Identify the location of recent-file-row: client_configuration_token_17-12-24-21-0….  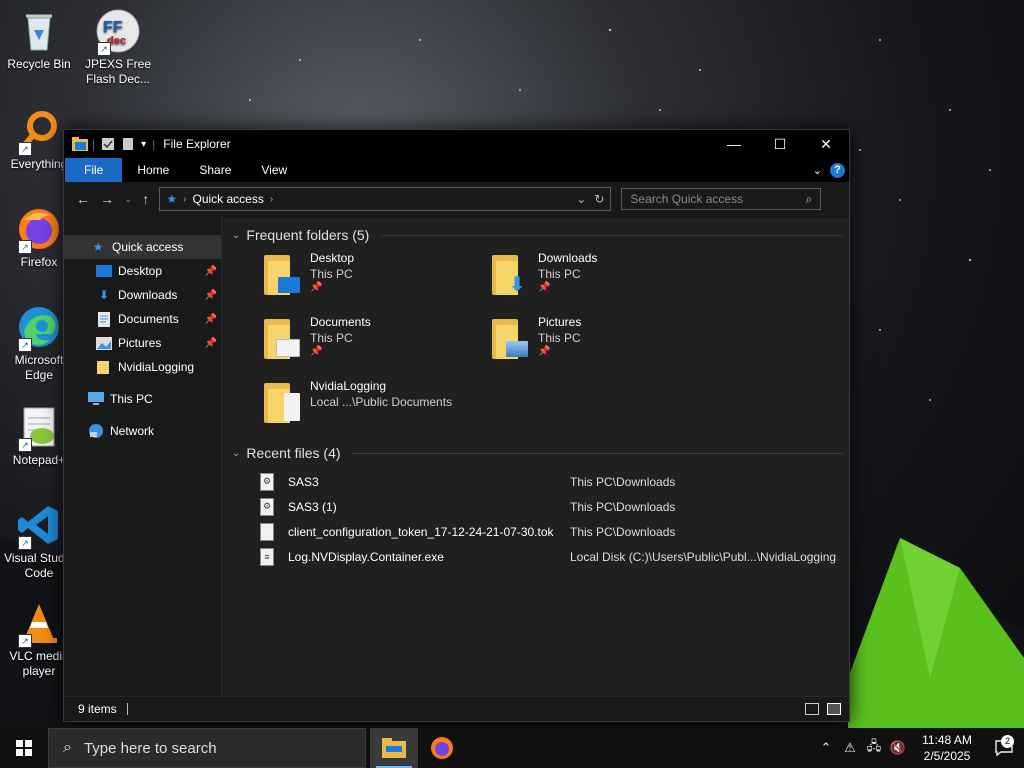
(554, 531).